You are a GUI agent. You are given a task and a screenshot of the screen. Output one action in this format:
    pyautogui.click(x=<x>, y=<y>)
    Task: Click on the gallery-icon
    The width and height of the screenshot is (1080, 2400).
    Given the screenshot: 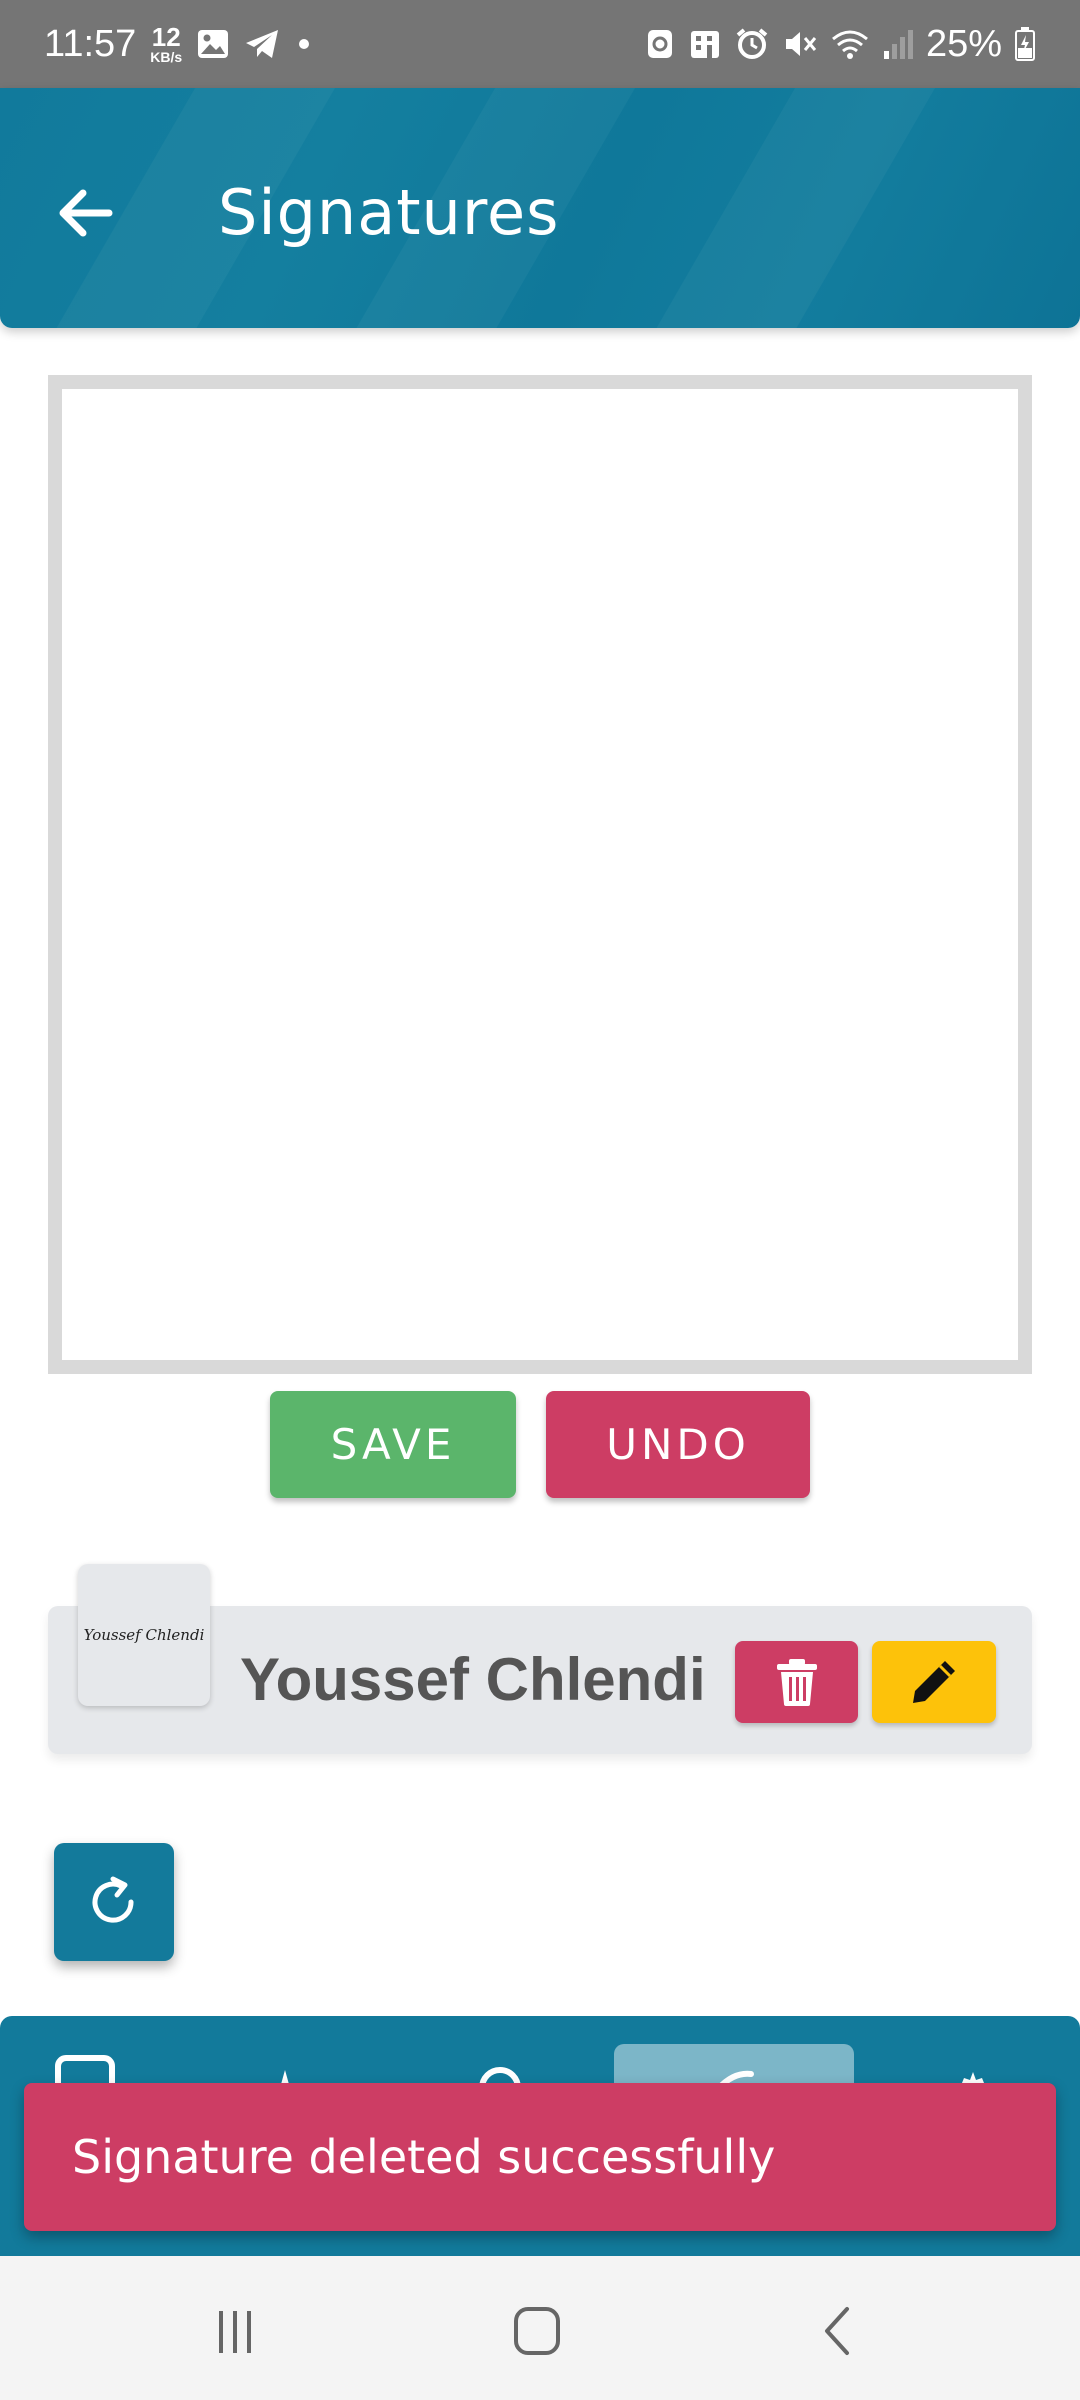 What is the action you would take?
    pyautogui.click(x=213, y=44)
    